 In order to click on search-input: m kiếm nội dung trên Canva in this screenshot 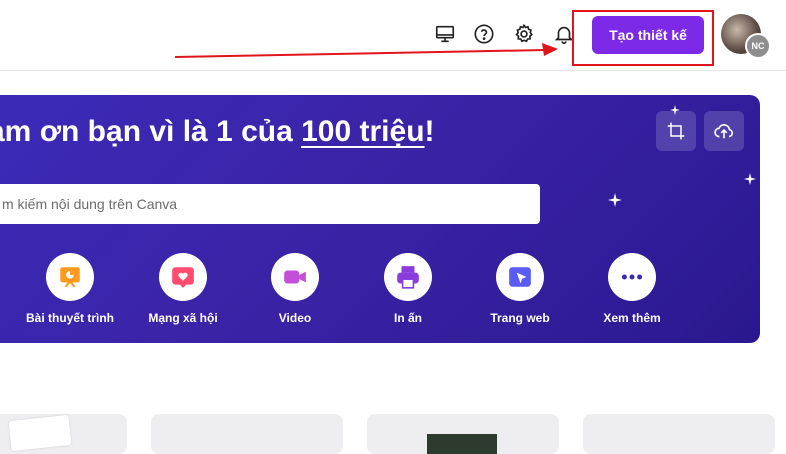, I will do `click(270, 204)`.